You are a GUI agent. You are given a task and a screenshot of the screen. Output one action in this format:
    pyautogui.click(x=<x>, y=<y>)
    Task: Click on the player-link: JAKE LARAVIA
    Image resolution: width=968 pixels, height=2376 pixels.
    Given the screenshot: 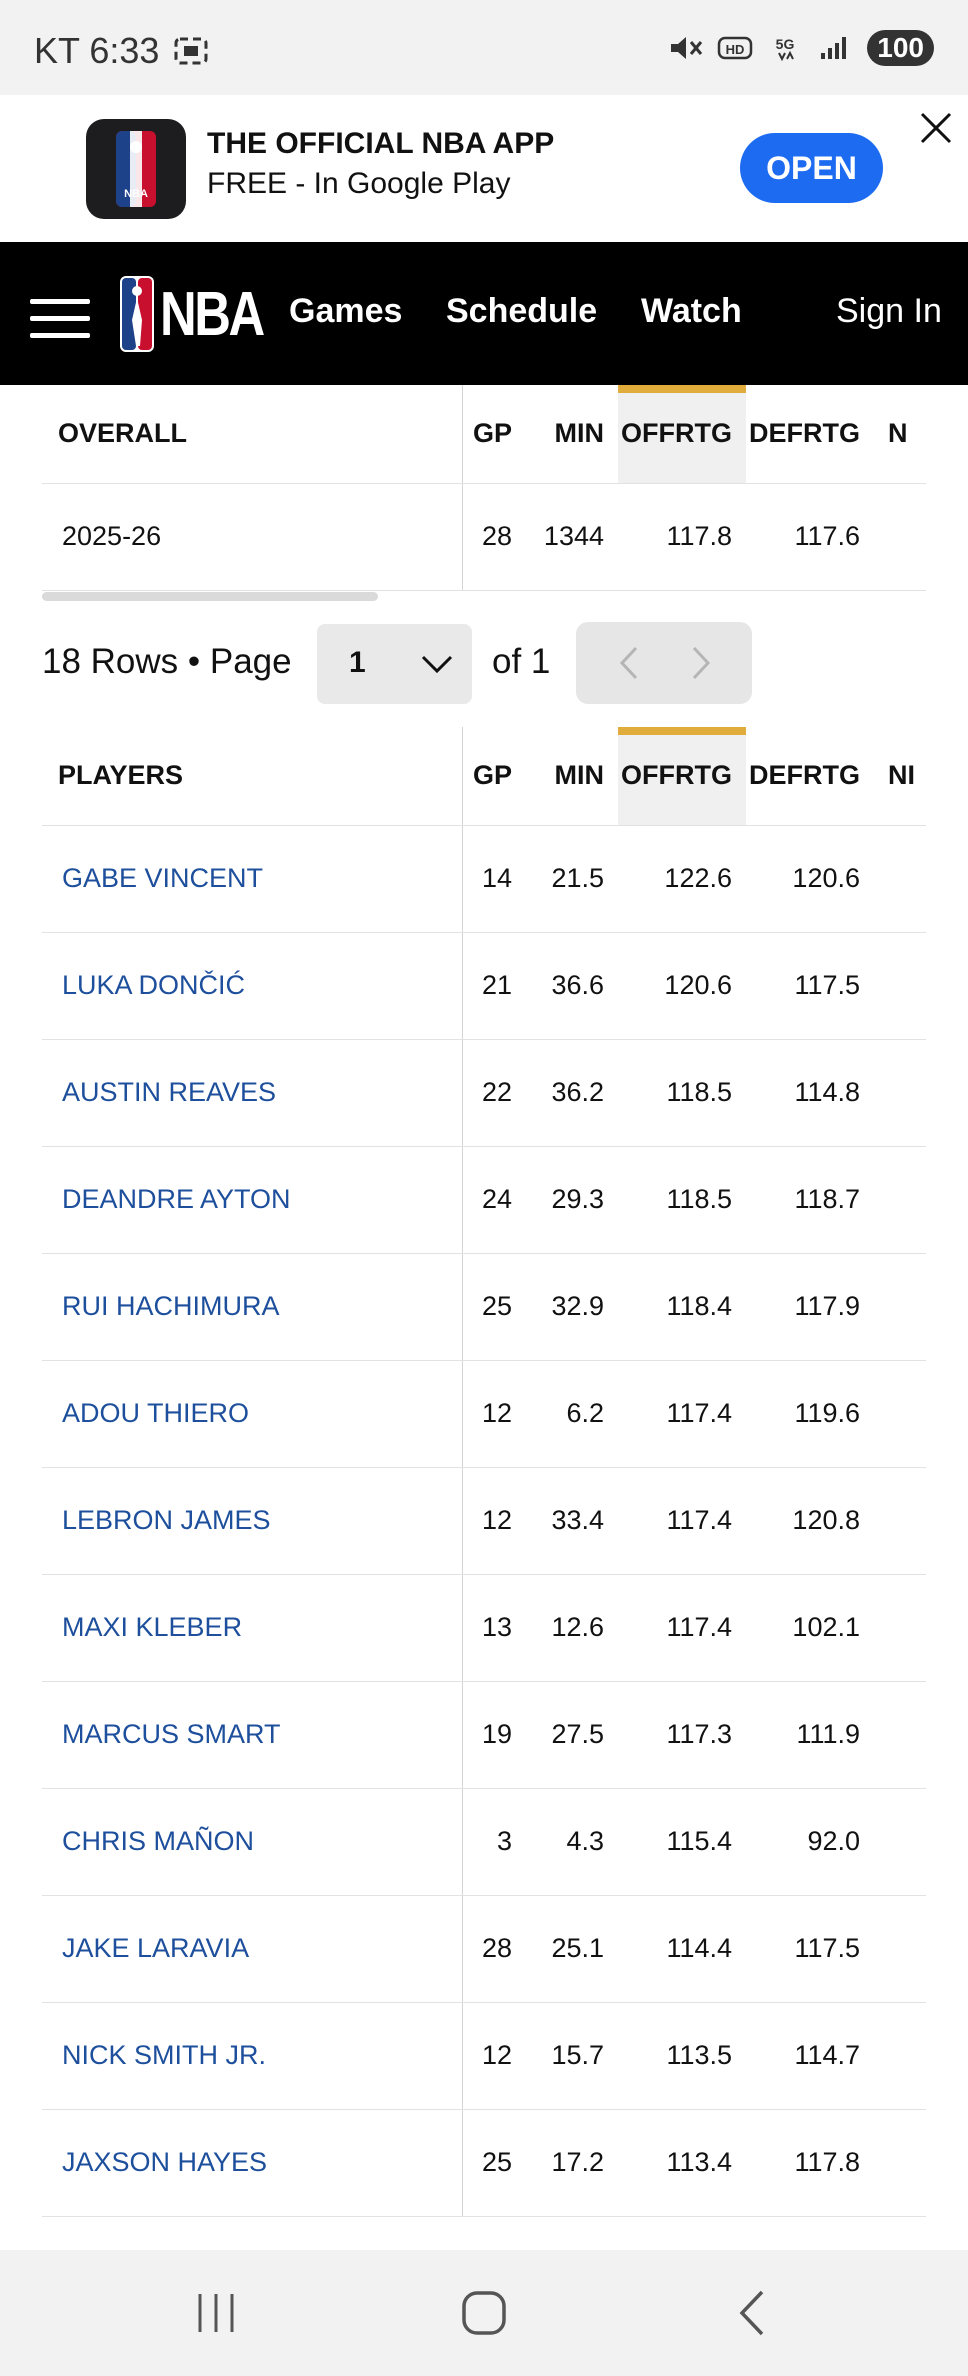 What is the action you would take?
    pyautogui.click(x=155, y=1948)
    